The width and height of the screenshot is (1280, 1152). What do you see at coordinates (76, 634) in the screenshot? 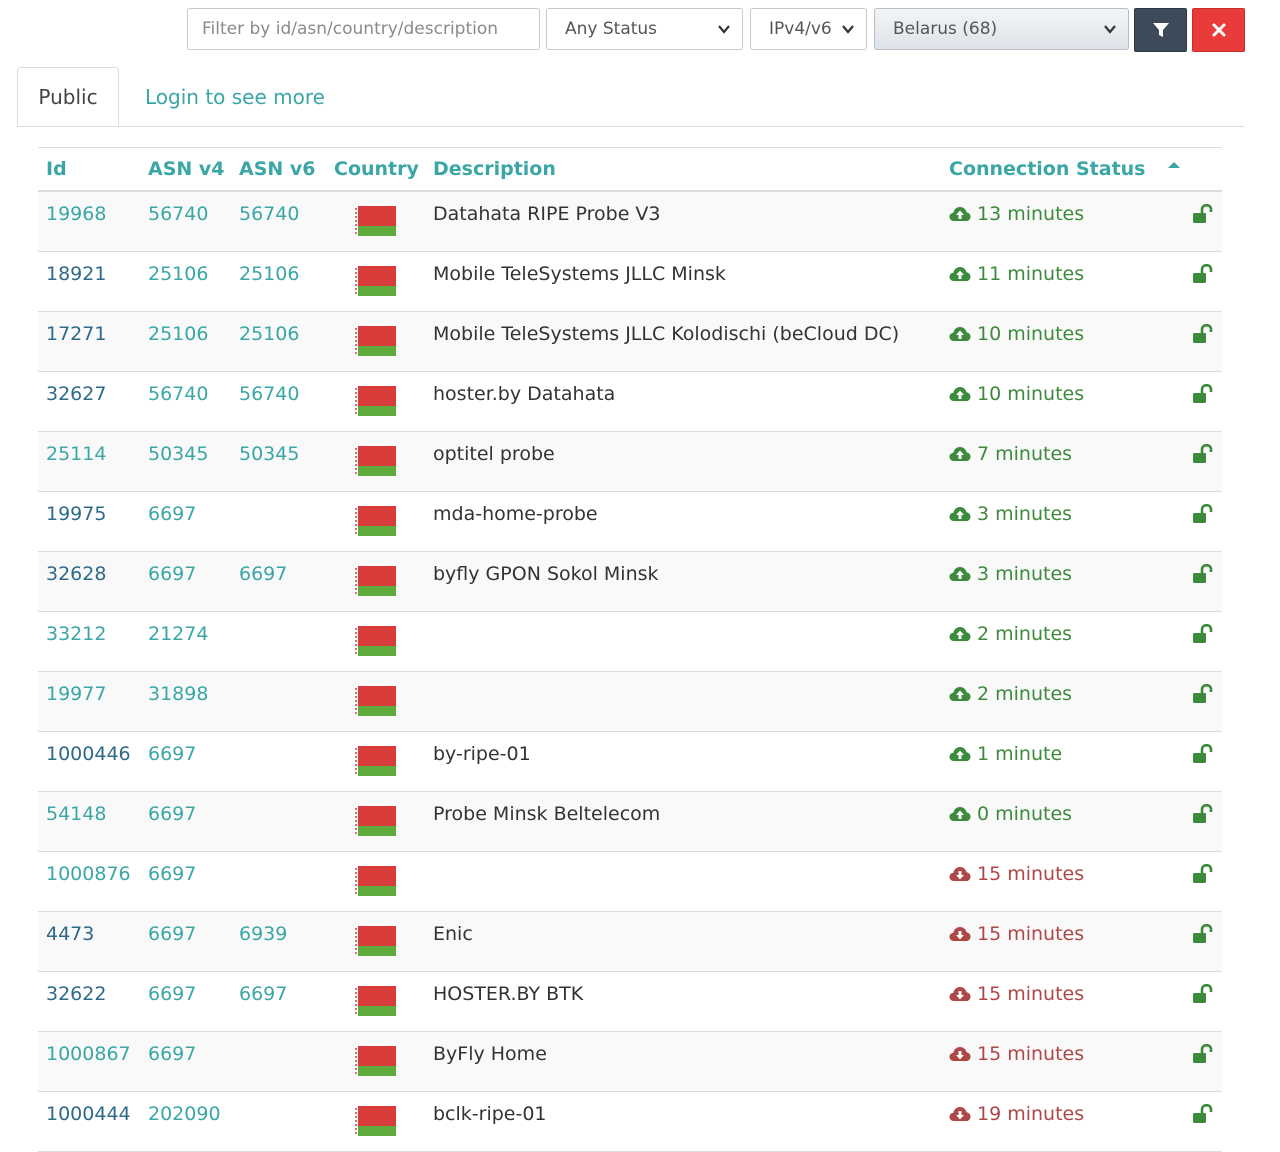
I see `probe-id-link: 33212` at bounding box center [76, 634].